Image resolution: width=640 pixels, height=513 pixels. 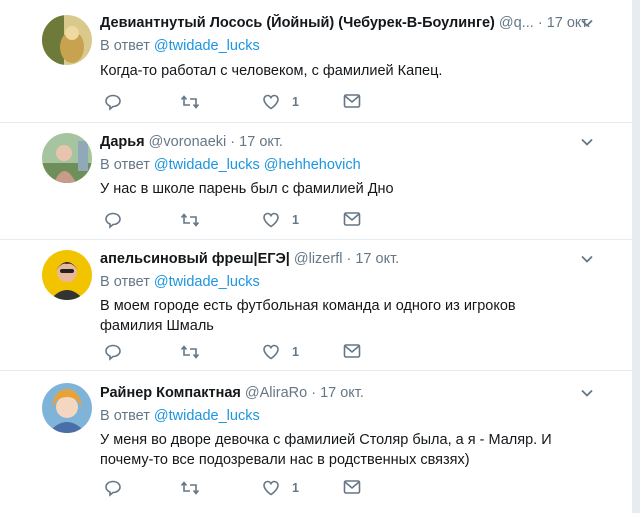 I want to click on tweet-text: У нас в школе парень был с фамилией Дно, so click(x=247, y=189).